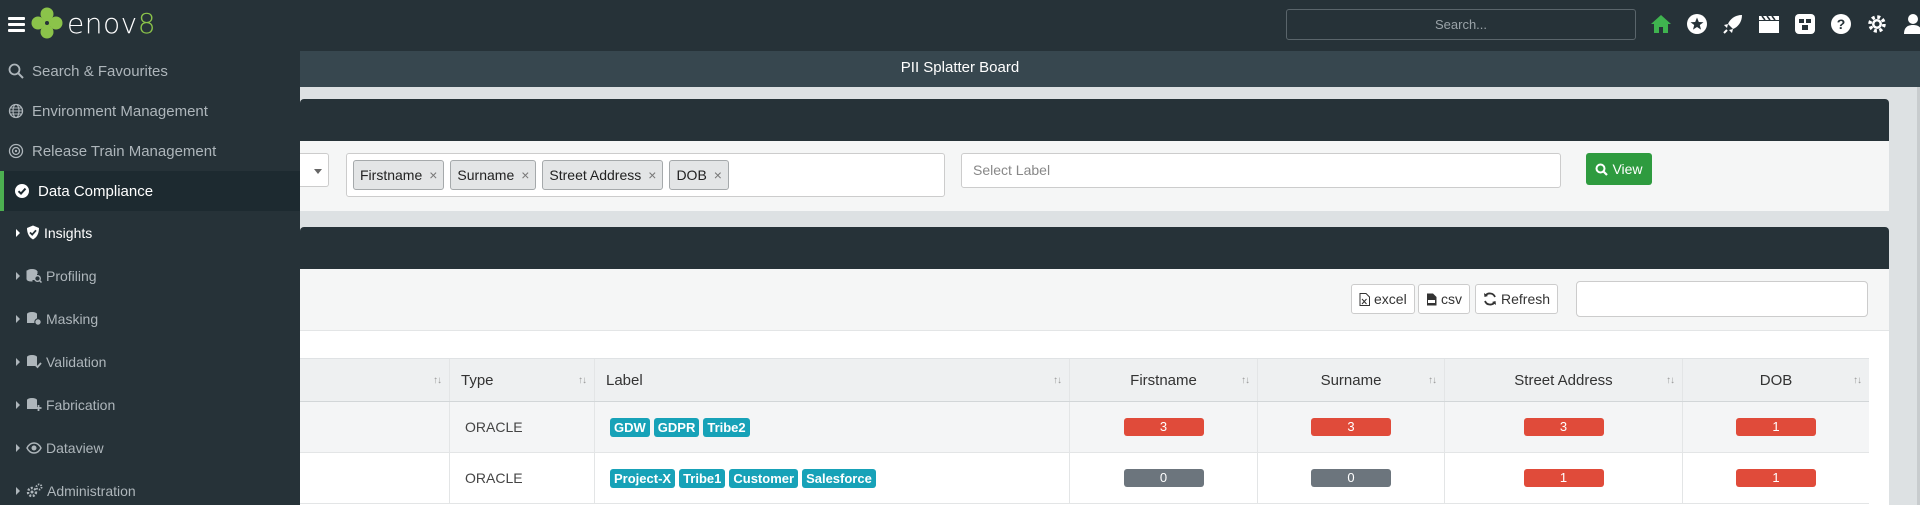  I want to click on star-icon, so click(1697, 24).